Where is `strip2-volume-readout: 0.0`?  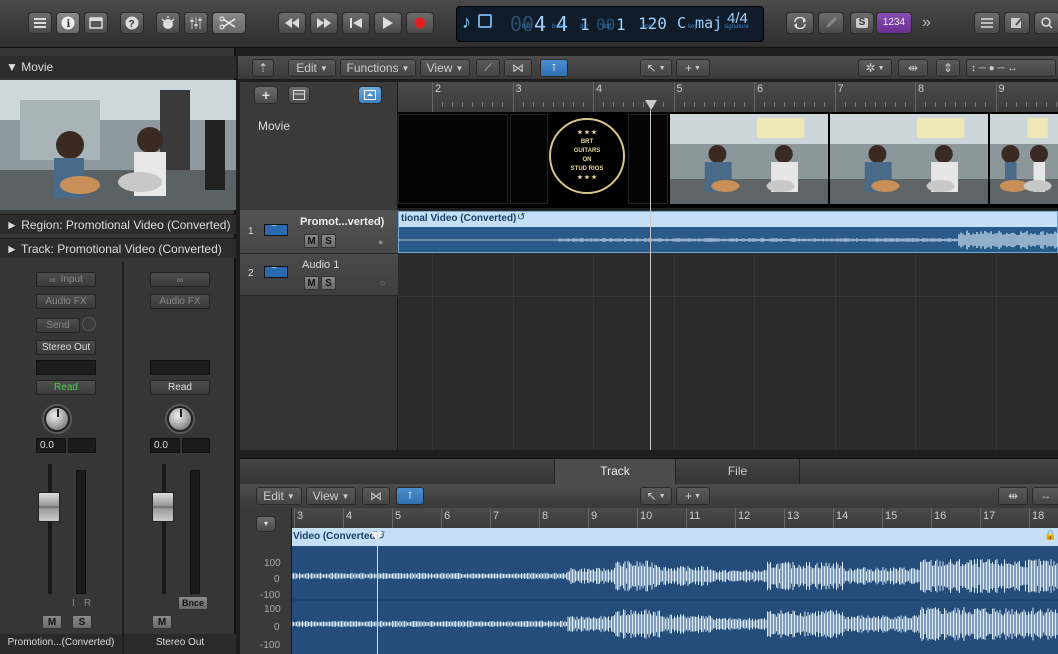 strip2-volume-readout: 0.0 is located at coordinates (165, 445).